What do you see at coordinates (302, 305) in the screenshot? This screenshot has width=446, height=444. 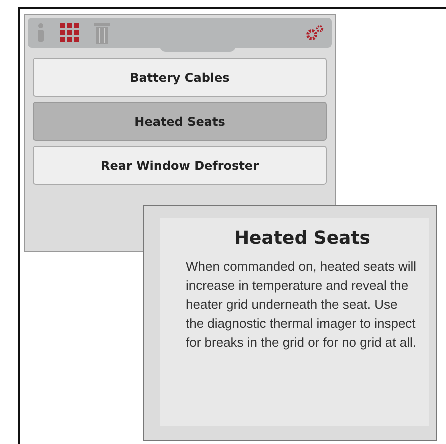 I see `popup-description: When commanded on, heated seats will increase in temperature and reveal the heater grid underneath the seat. Use the diagnostic thermal imager to inspect for breaks in the grid or for no grid at all.` at bounding box center [302, 305].